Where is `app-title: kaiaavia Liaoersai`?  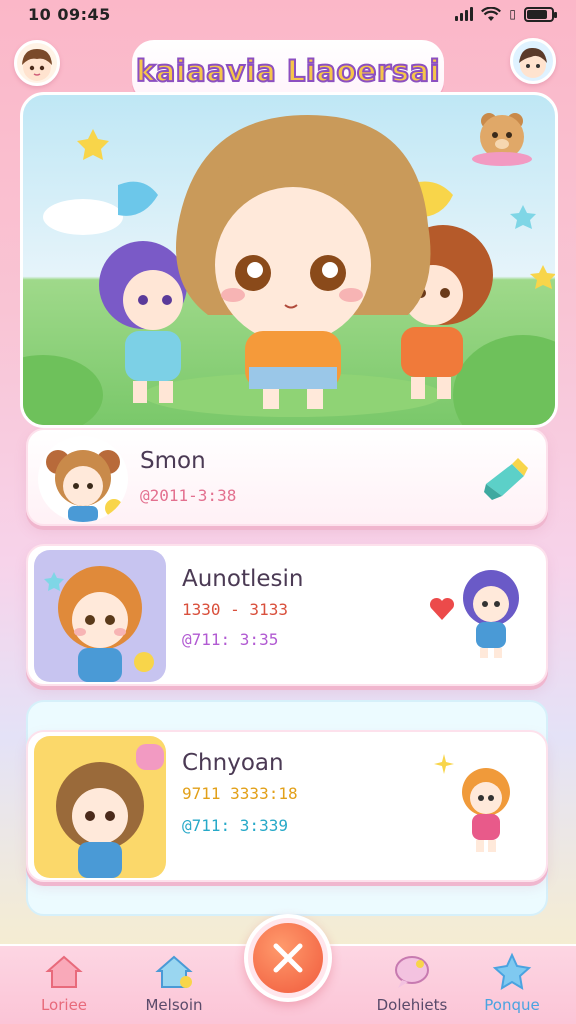
app-title: kaiaavia Liaoersai is located at coordinates (288, 71).